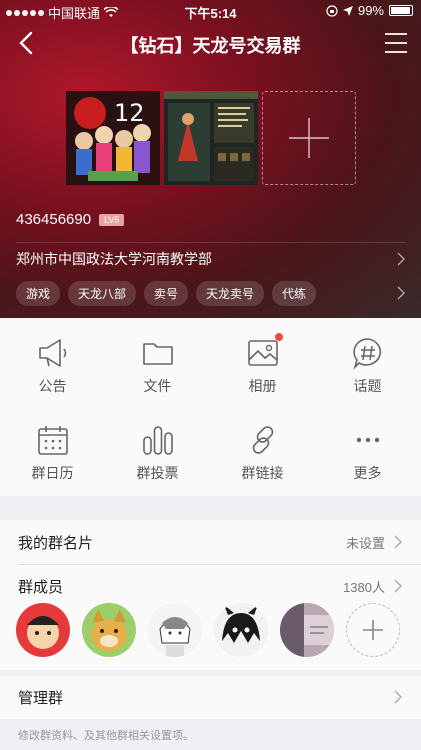 Image resolution: width=421 pixels, height=750 pixels. Describe the element at coordinates (52, 473) in the screenshot. I see `feature-label: 群日历` at that location.